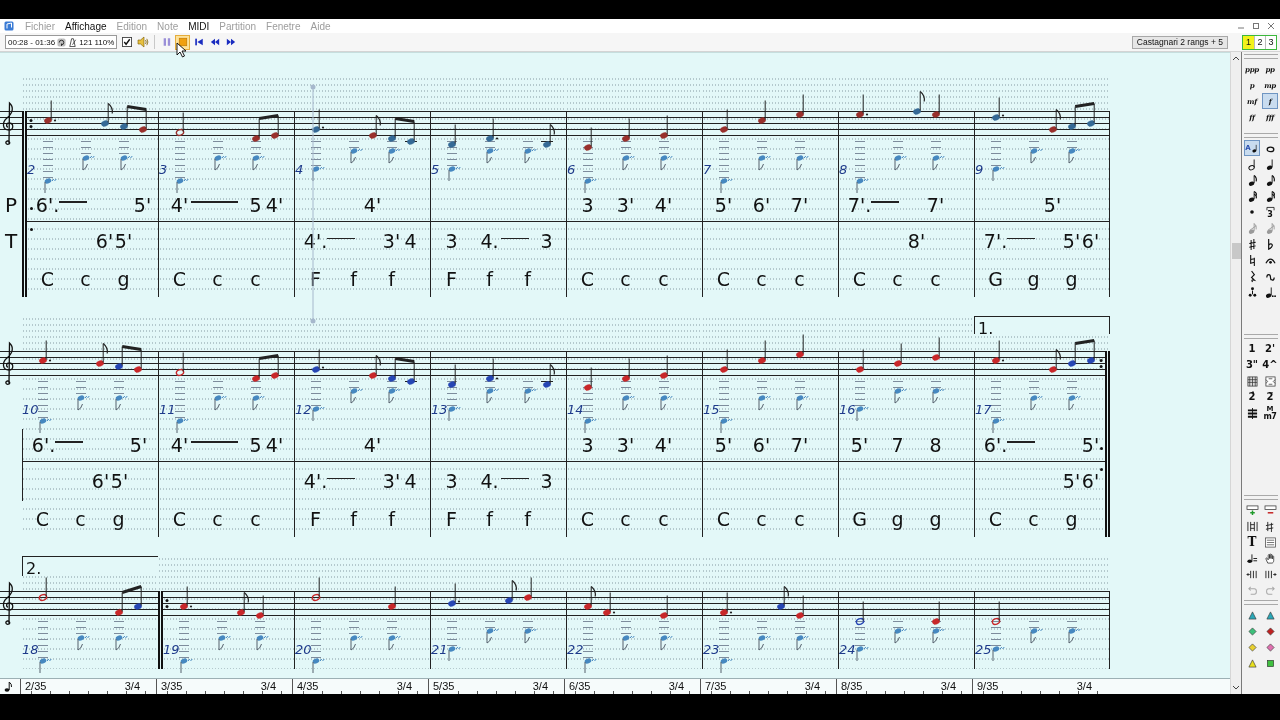  I want to click on measure-number: 10, so click(30, 409).